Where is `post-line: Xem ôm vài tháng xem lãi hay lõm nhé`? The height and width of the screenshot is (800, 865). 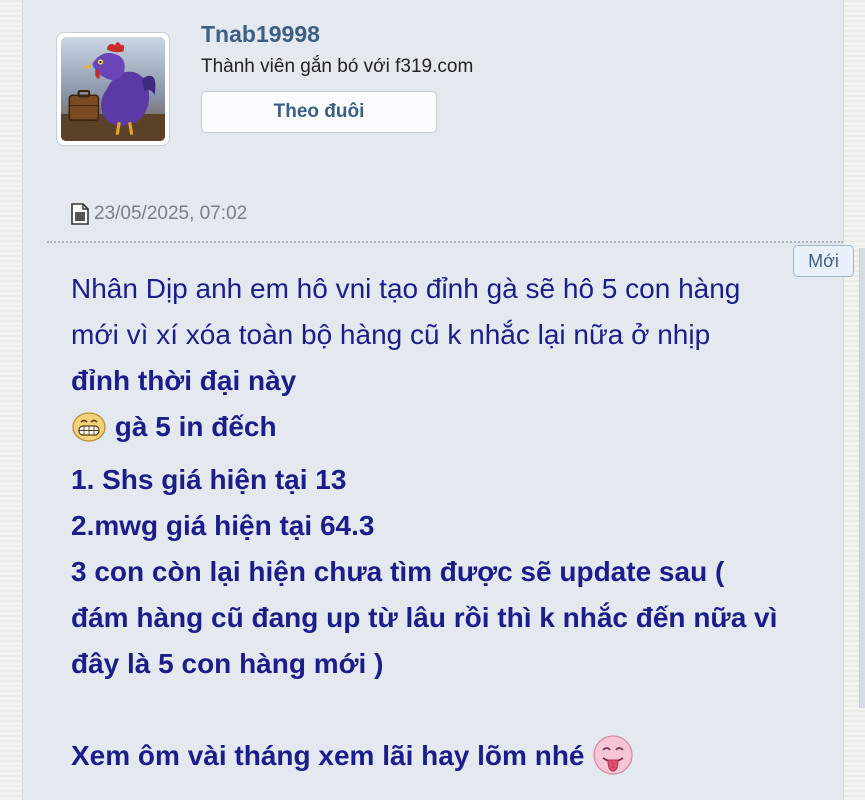
post-line: Xem ôm vài tháng xem lãi hay lõm nhé is located at coordinates (328, 755).